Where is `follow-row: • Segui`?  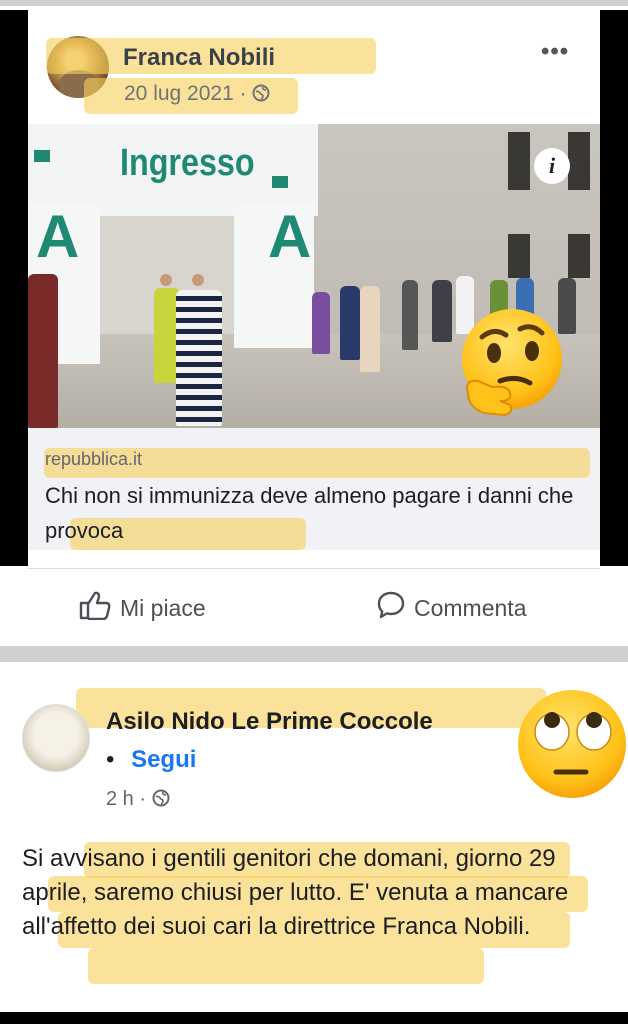 follow-row: • Segui is located at coordinates (151, 760).